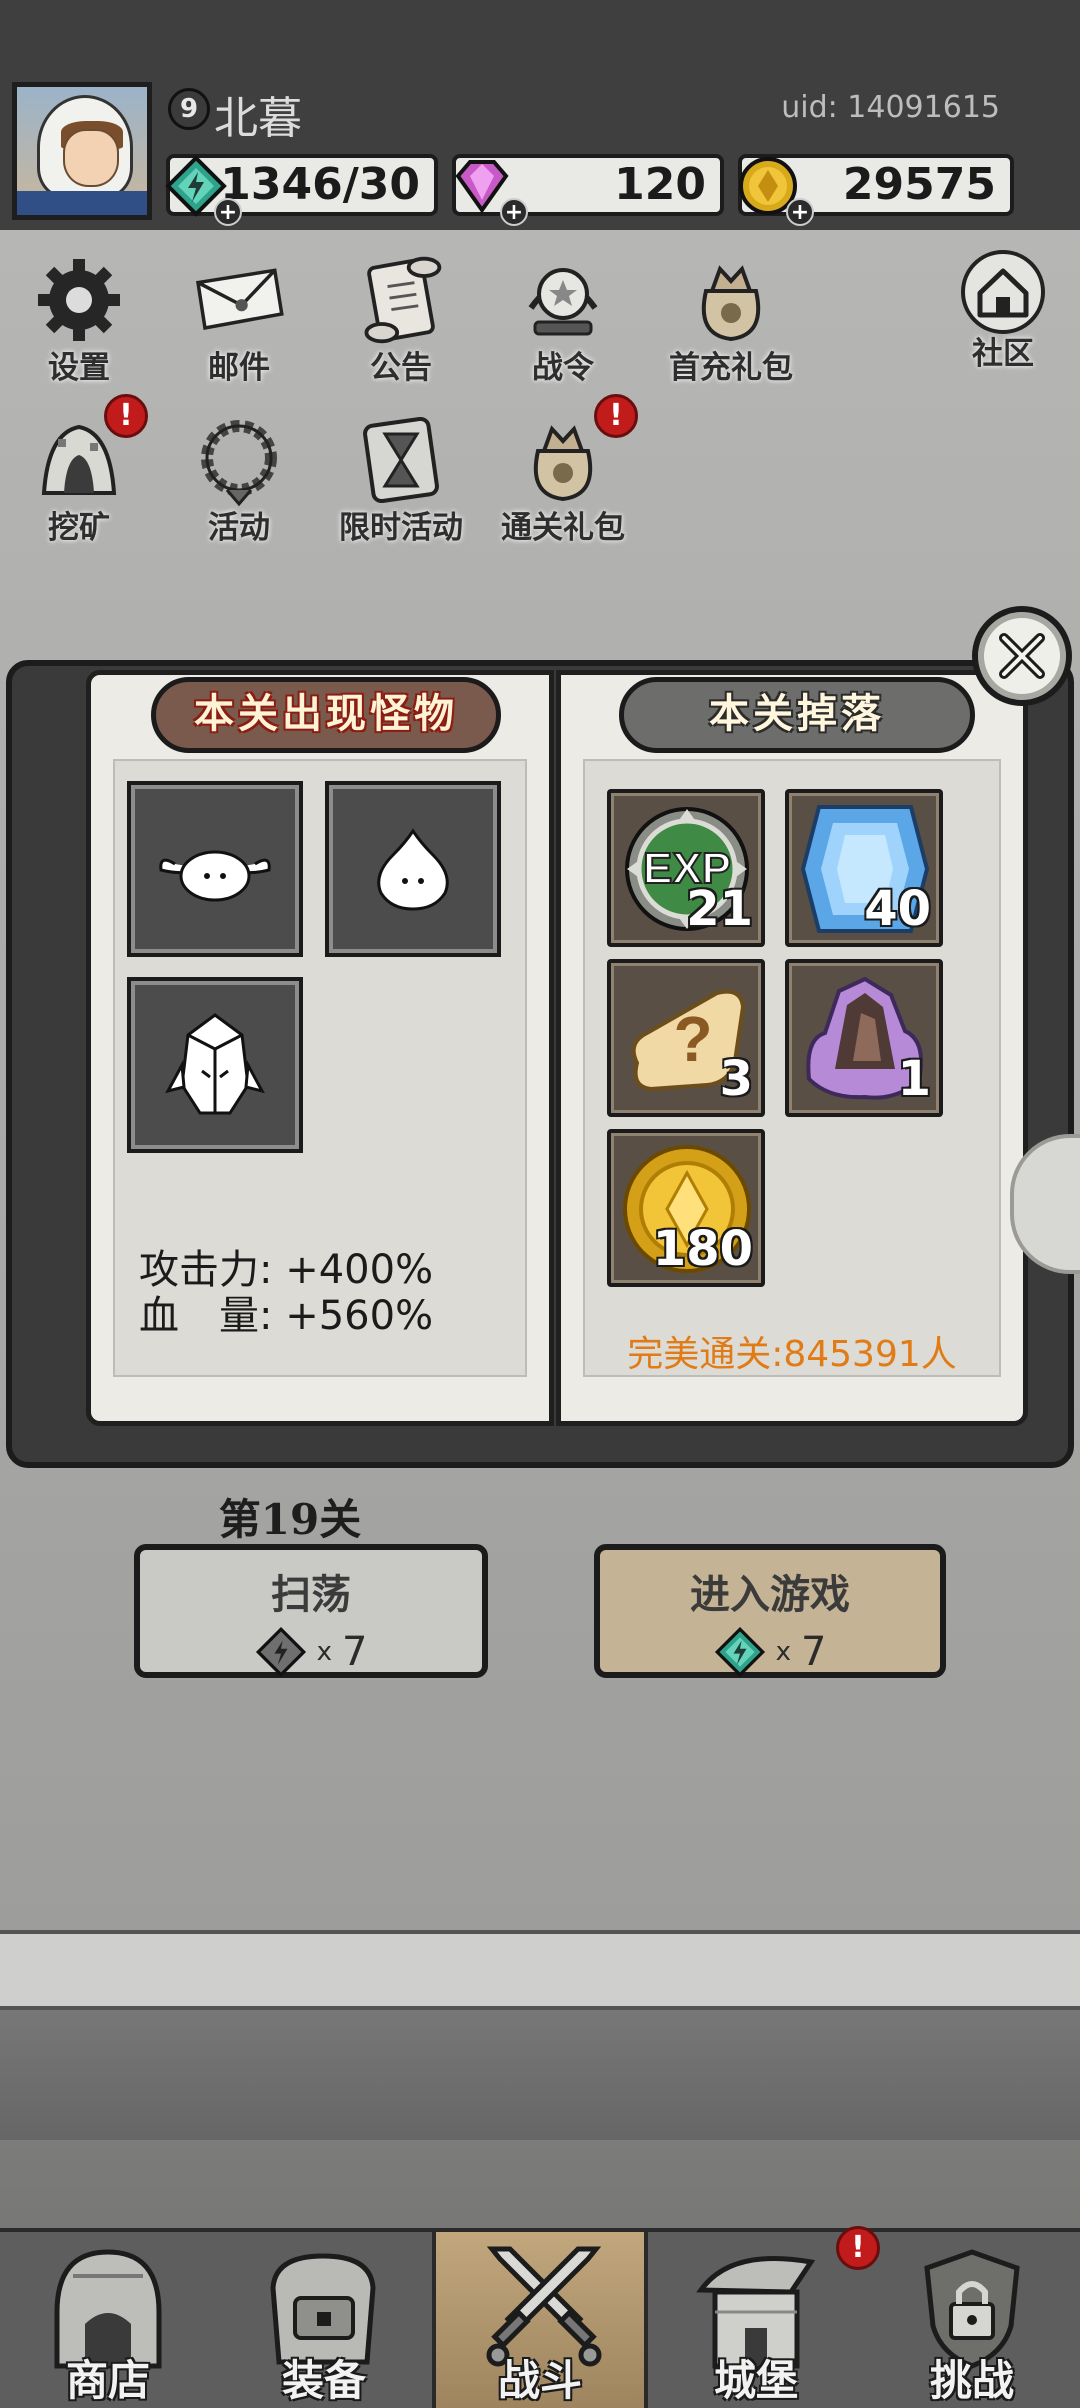 The width and height of the screenshot is (1080, 2408). What do you see at coordinates (401, 300) in the screenshot?
I see `scroll-icon` at bounding box center [401, 300].